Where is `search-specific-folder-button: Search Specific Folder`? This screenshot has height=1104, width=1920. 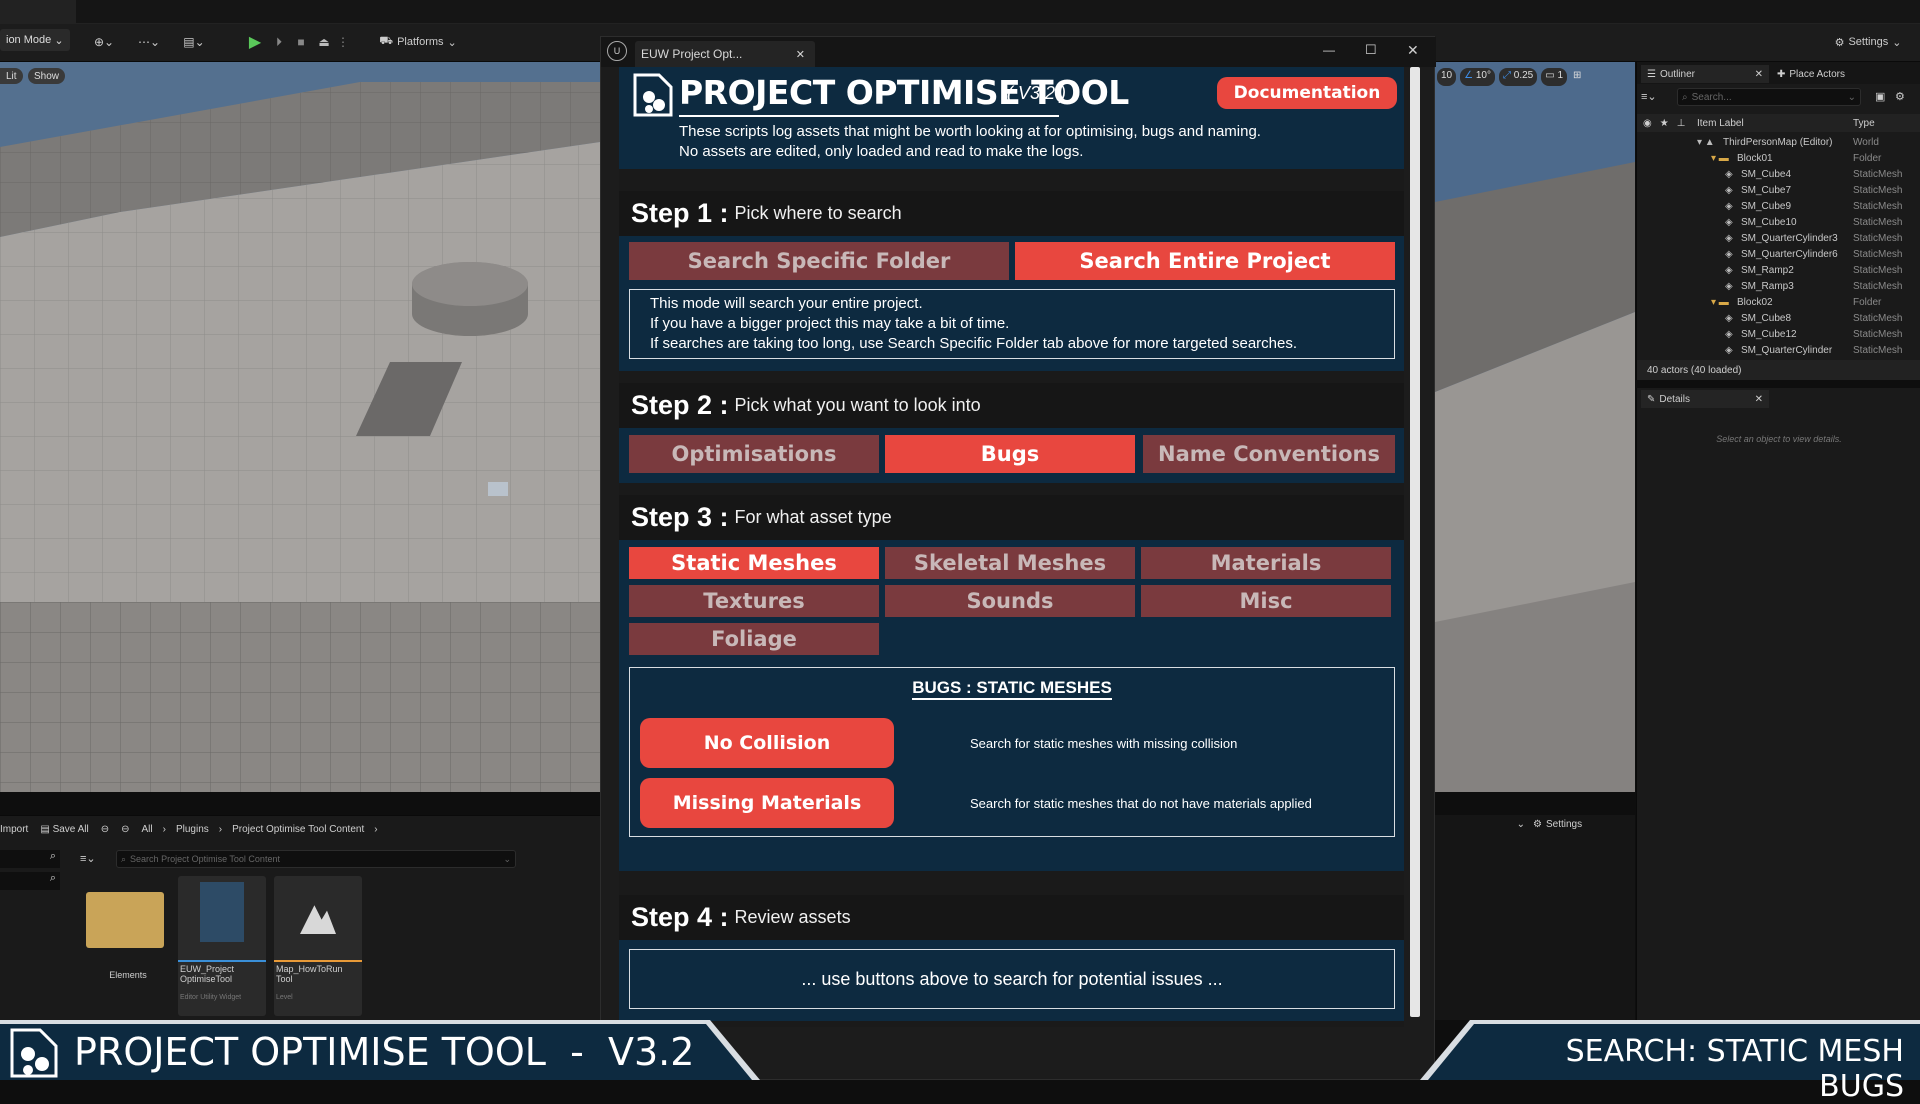
search-specific-folder-button: Search Specific Folder is located at coordinates (819, 261).